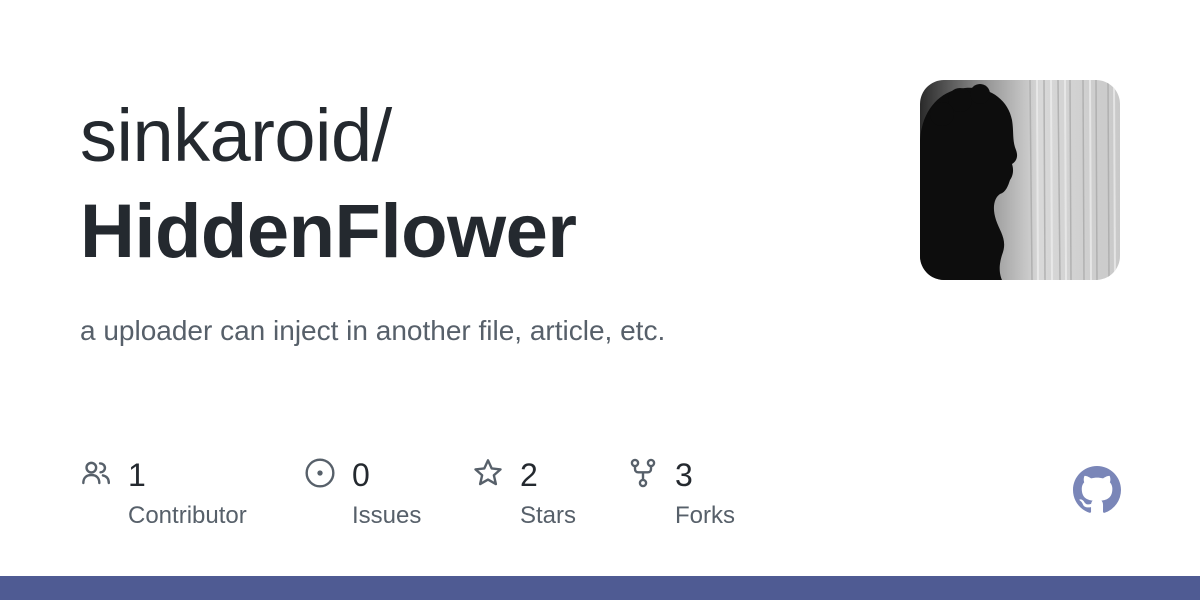  I want to click on contributors-count: 1, so click(137, 475).